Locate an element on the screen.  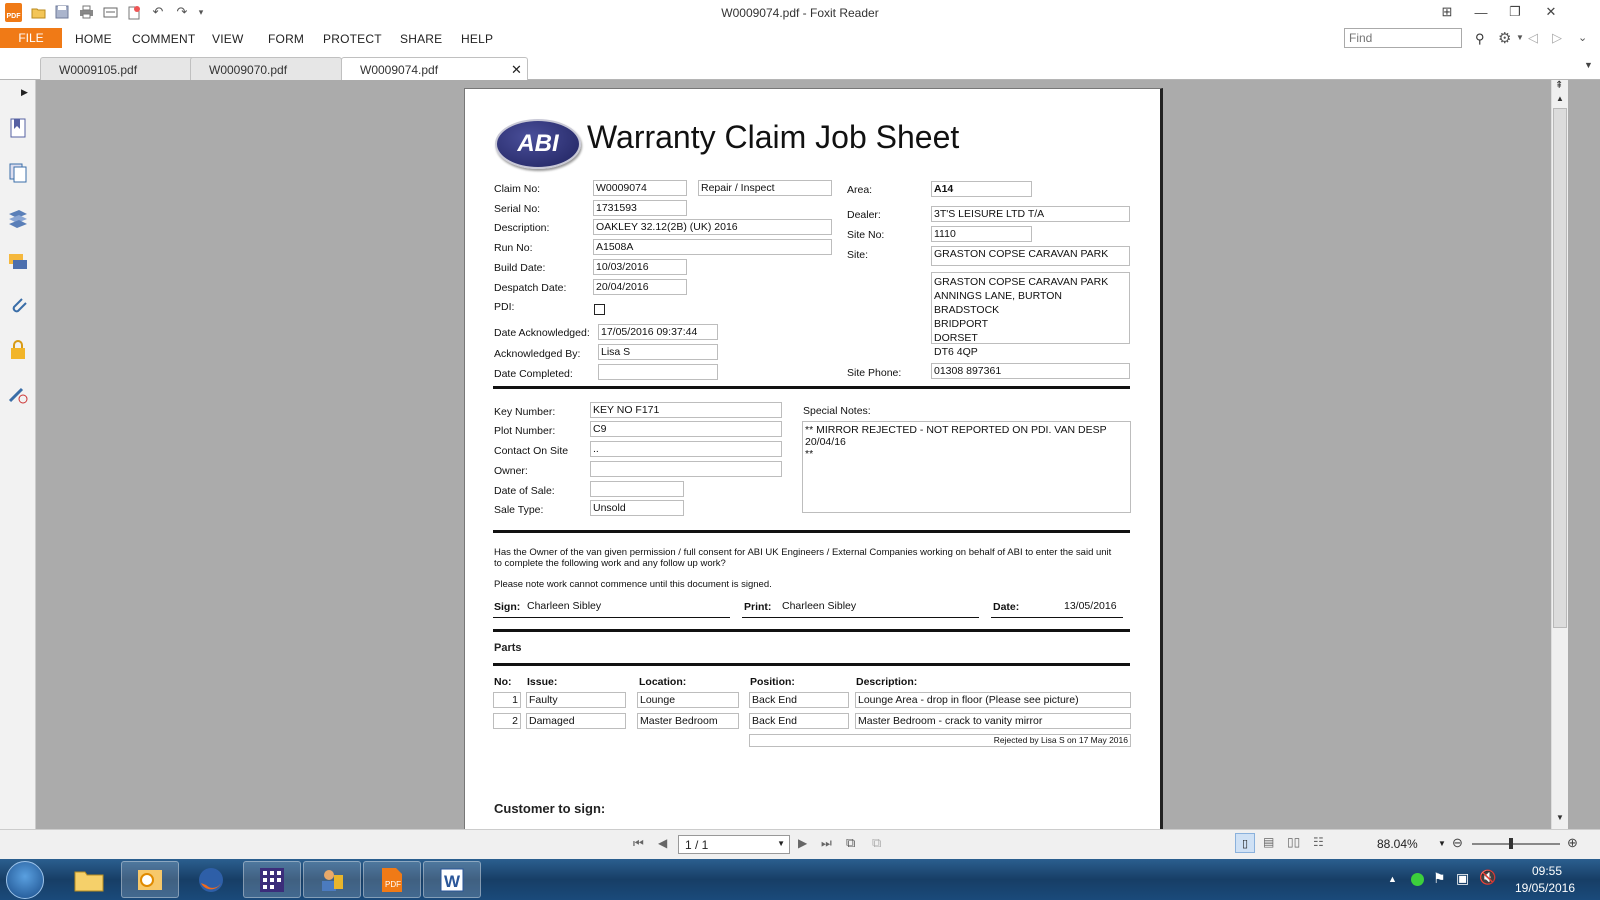
layout-icon: ⊞ is located at coordinates (1447, 12).